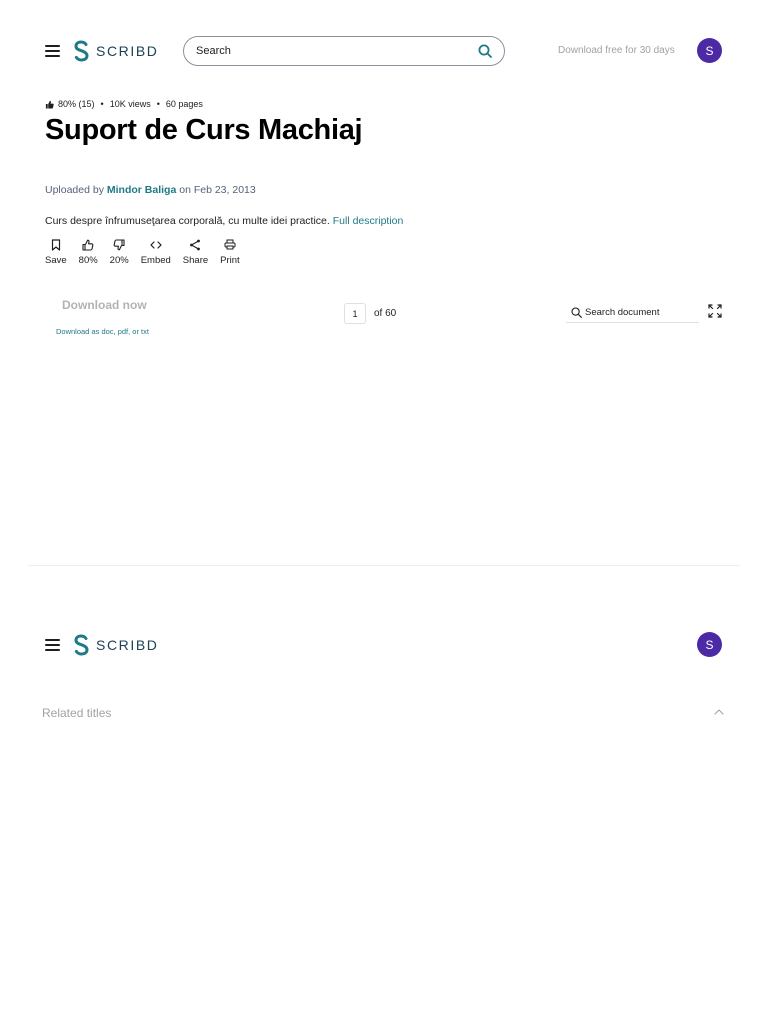 The height and width of the screenshot is (1024, 768). Describe the element at coordinates (56, 260) in the screenshot. I see `save-label: Save` at that location.